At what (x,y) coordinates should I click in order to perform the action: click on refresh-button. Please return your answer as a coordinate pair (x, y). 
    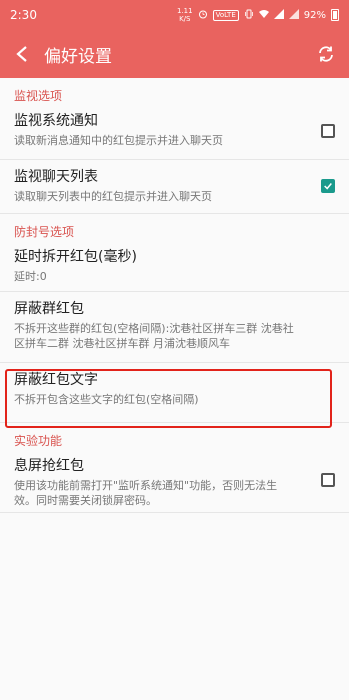
    Looking at the image, I should click on (326, 54).